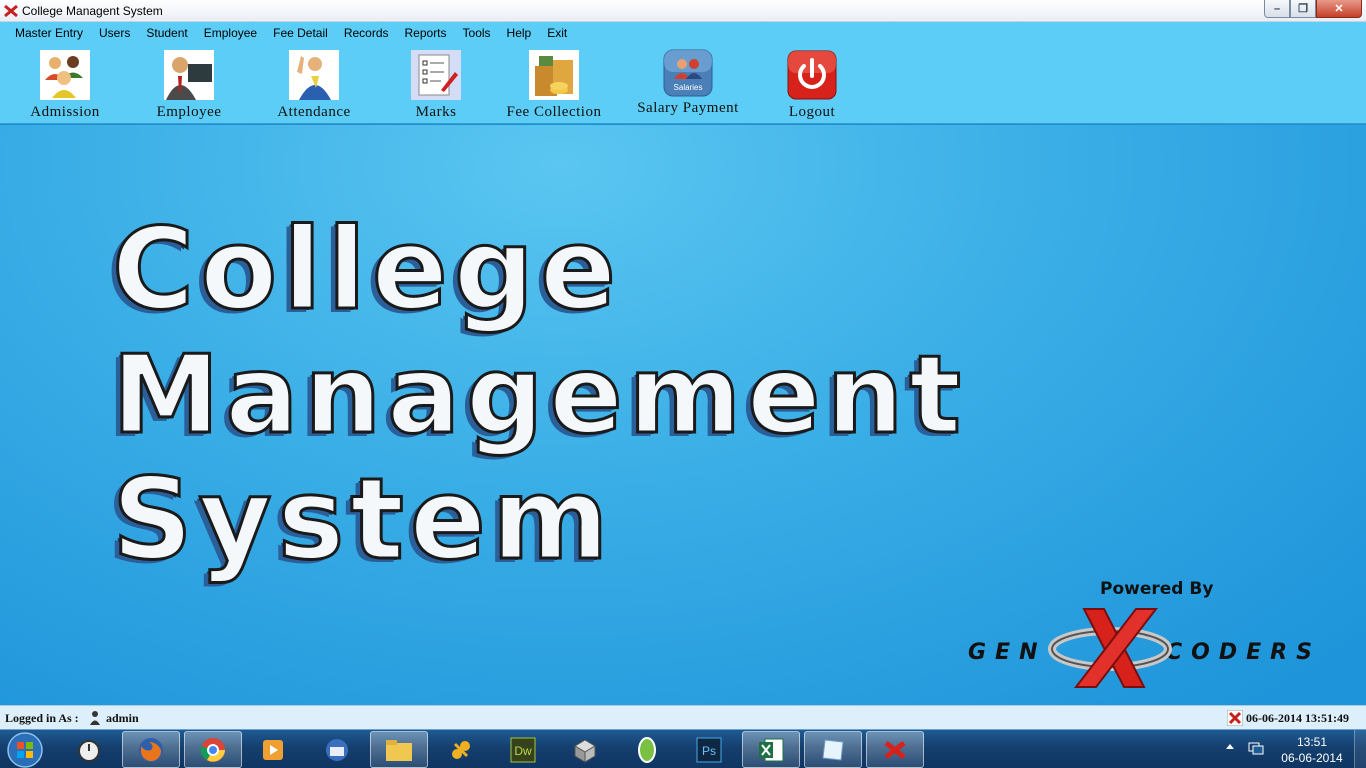  What do you see at coordinates (92, 11) in the screenshot?
I see `window-title: College Managent System` at bounding box center [92, 11].